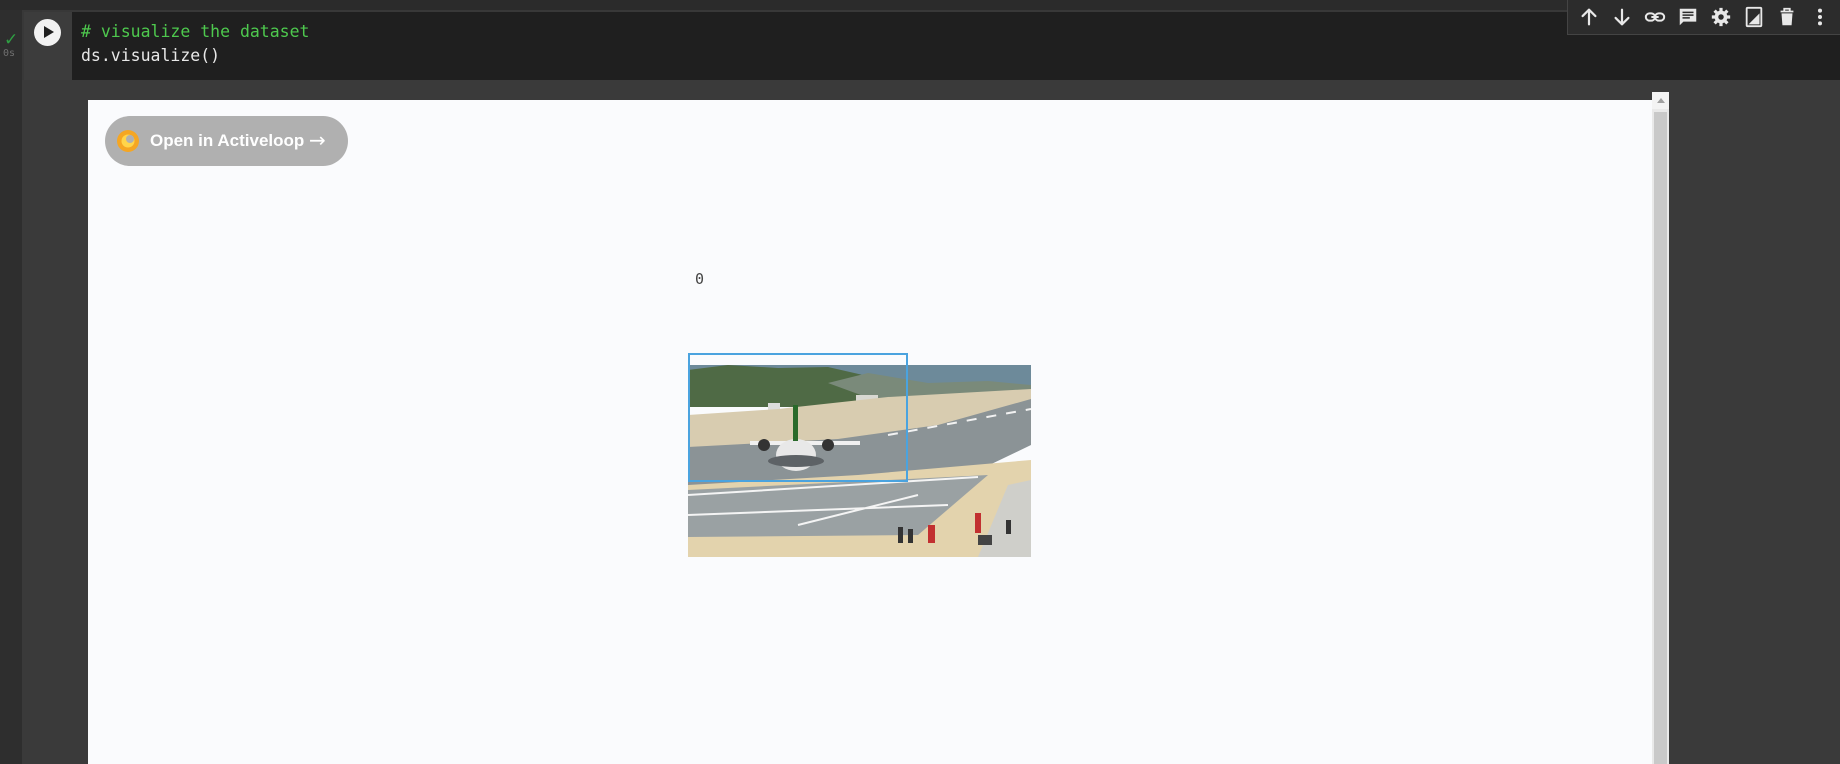  I want to click on execution-status-icon: ✓, so click(11, 40).